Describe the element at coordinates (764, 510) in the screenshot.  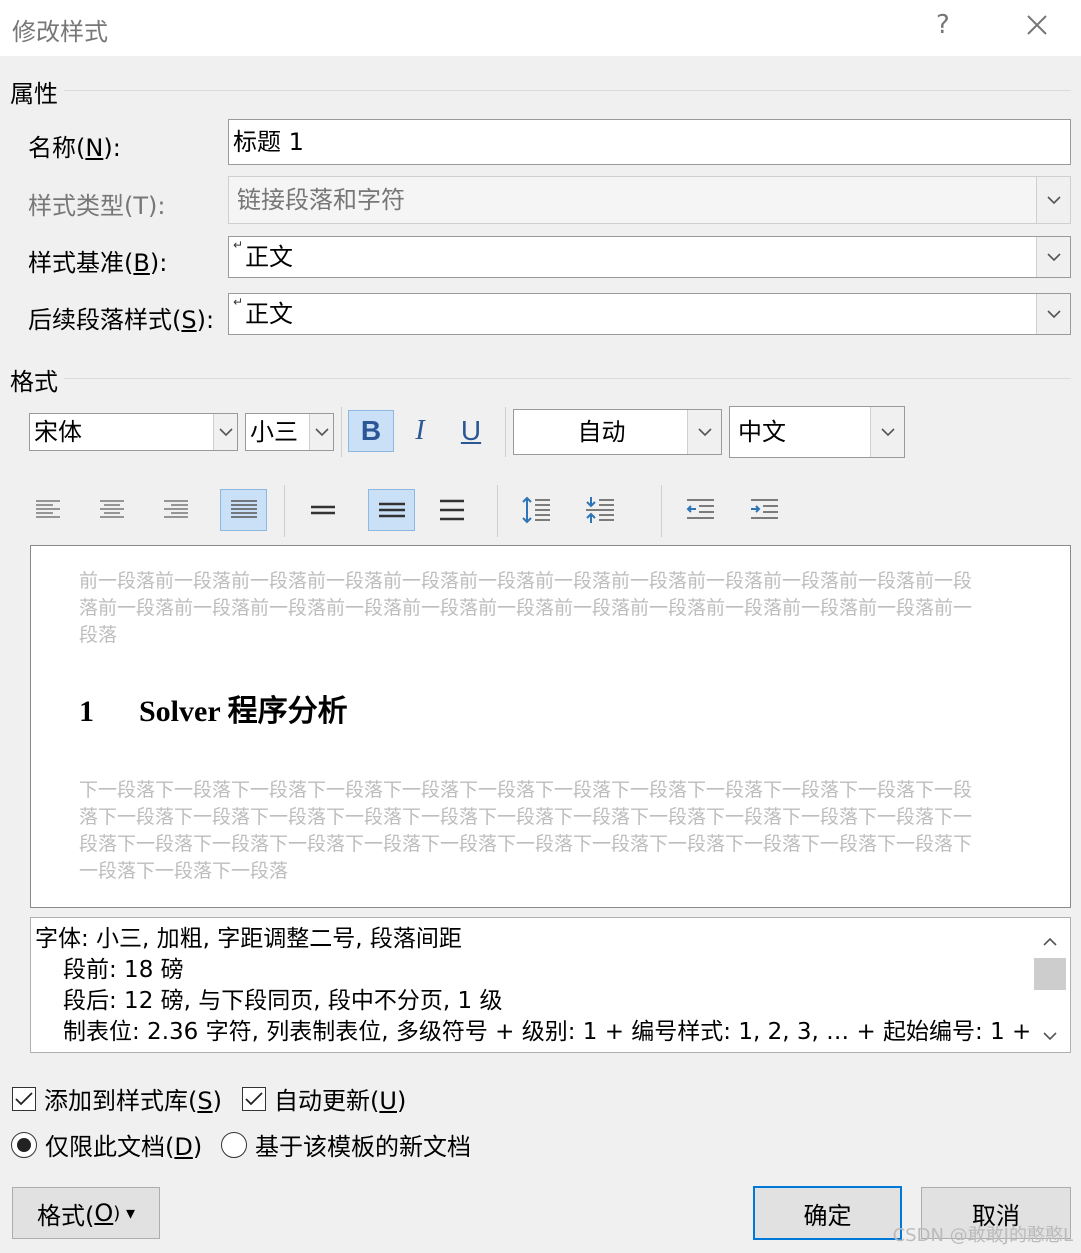
I see `increase-indent-icon` at that location.